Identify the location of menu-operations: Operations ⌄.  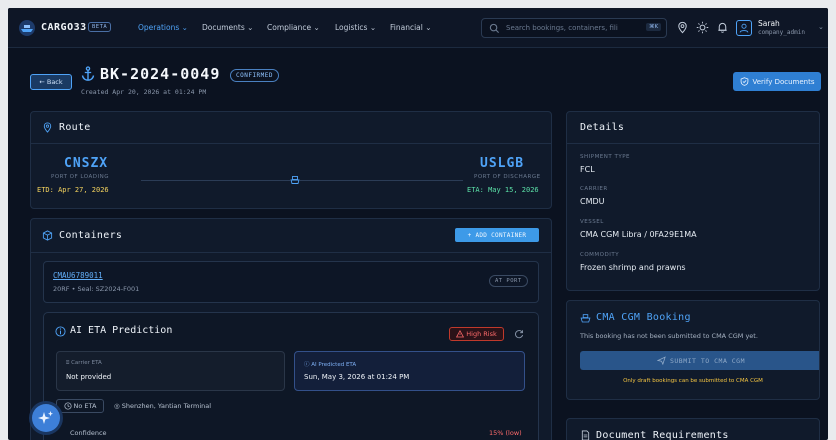
(163, 27).